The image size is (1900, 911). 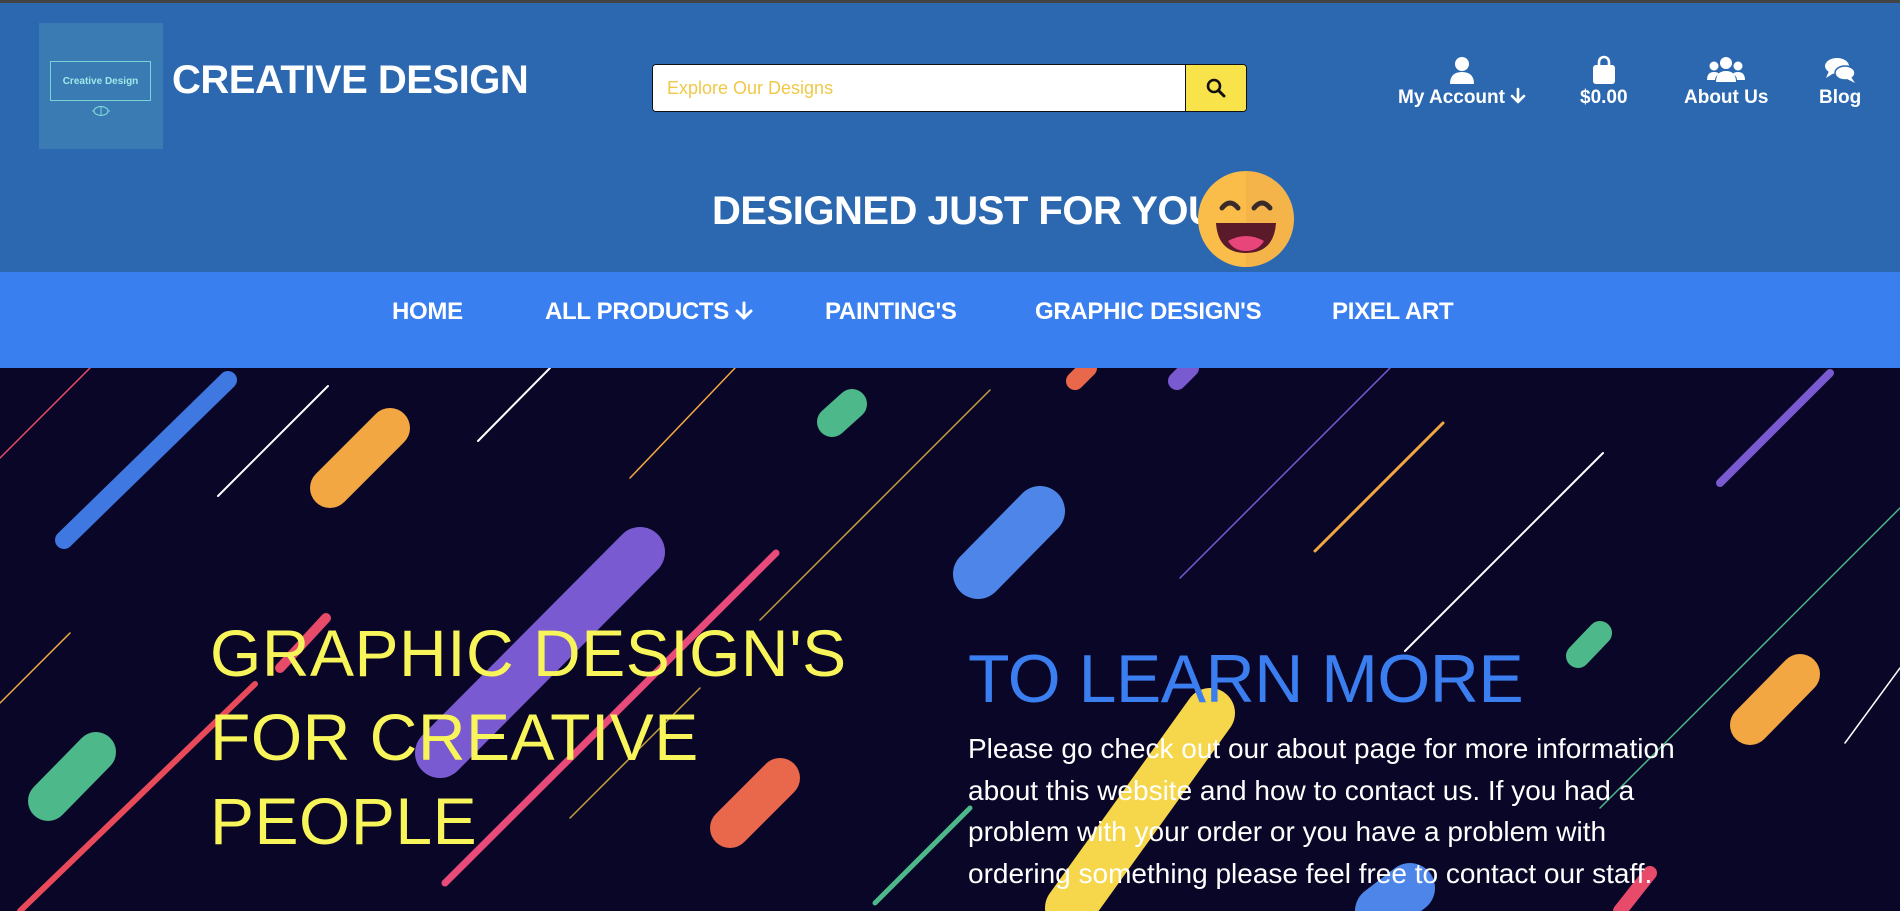 What do you see at coordinates (1840, 97) in the screenshot?
I see `blog-label: Blog` at bounding box center [1840, 97].